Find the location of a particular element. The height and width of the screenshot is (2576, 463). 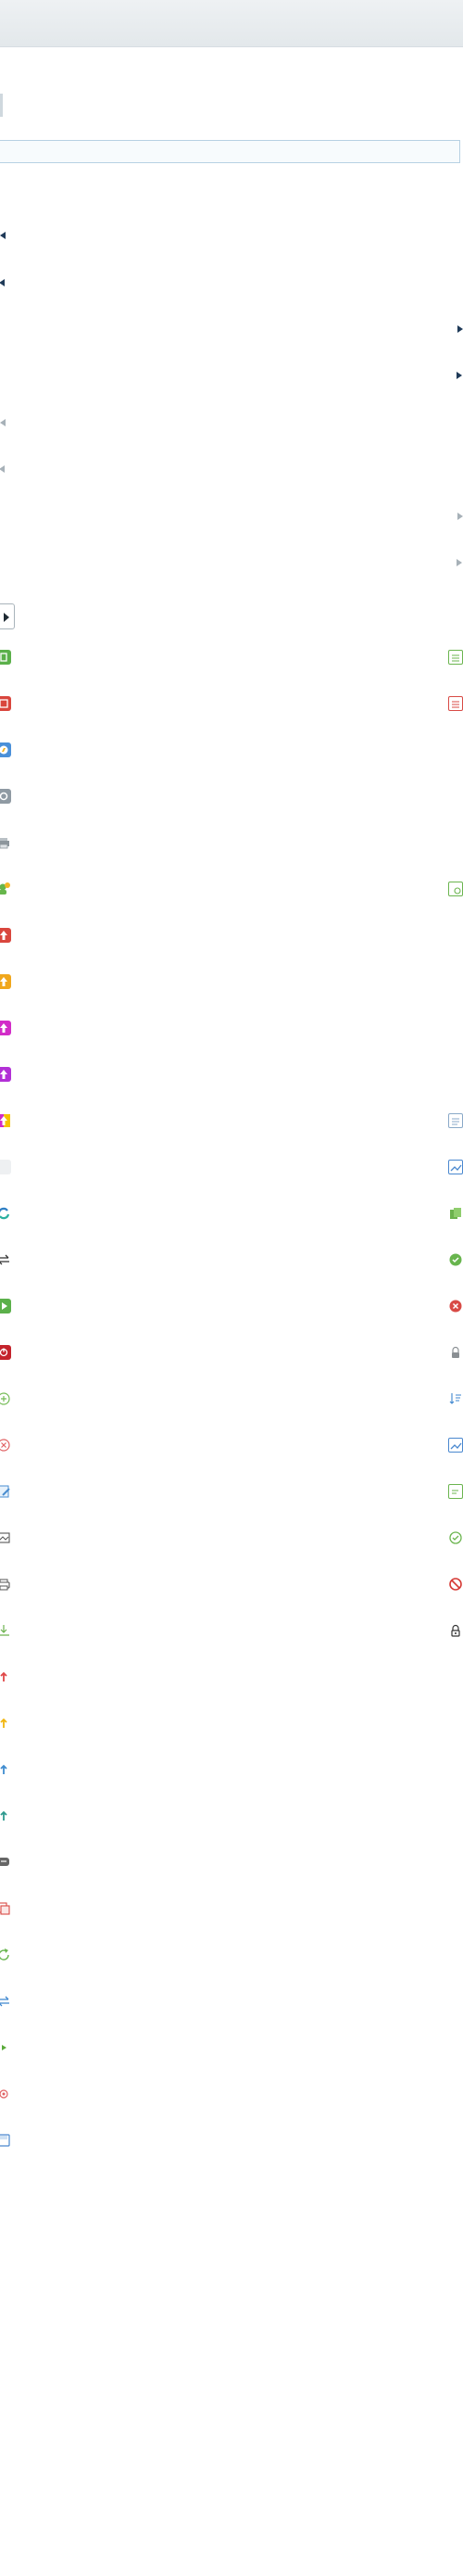

camera-icon is located at coordinates (5, 796).